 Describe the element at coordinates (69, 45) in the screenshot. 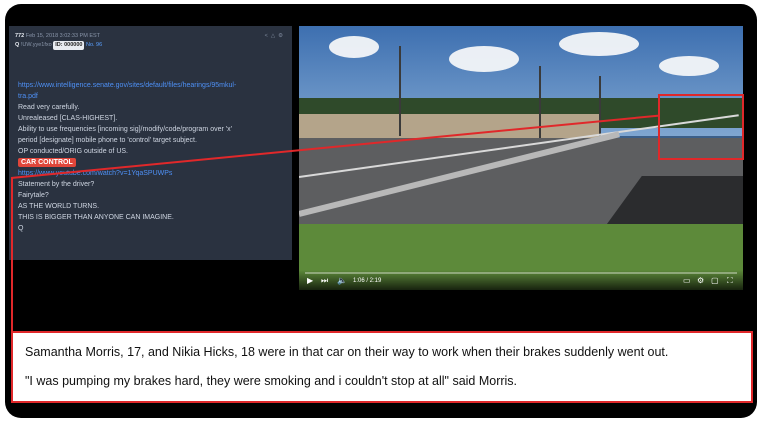

I see `post-id: ID: 000000` at that location.